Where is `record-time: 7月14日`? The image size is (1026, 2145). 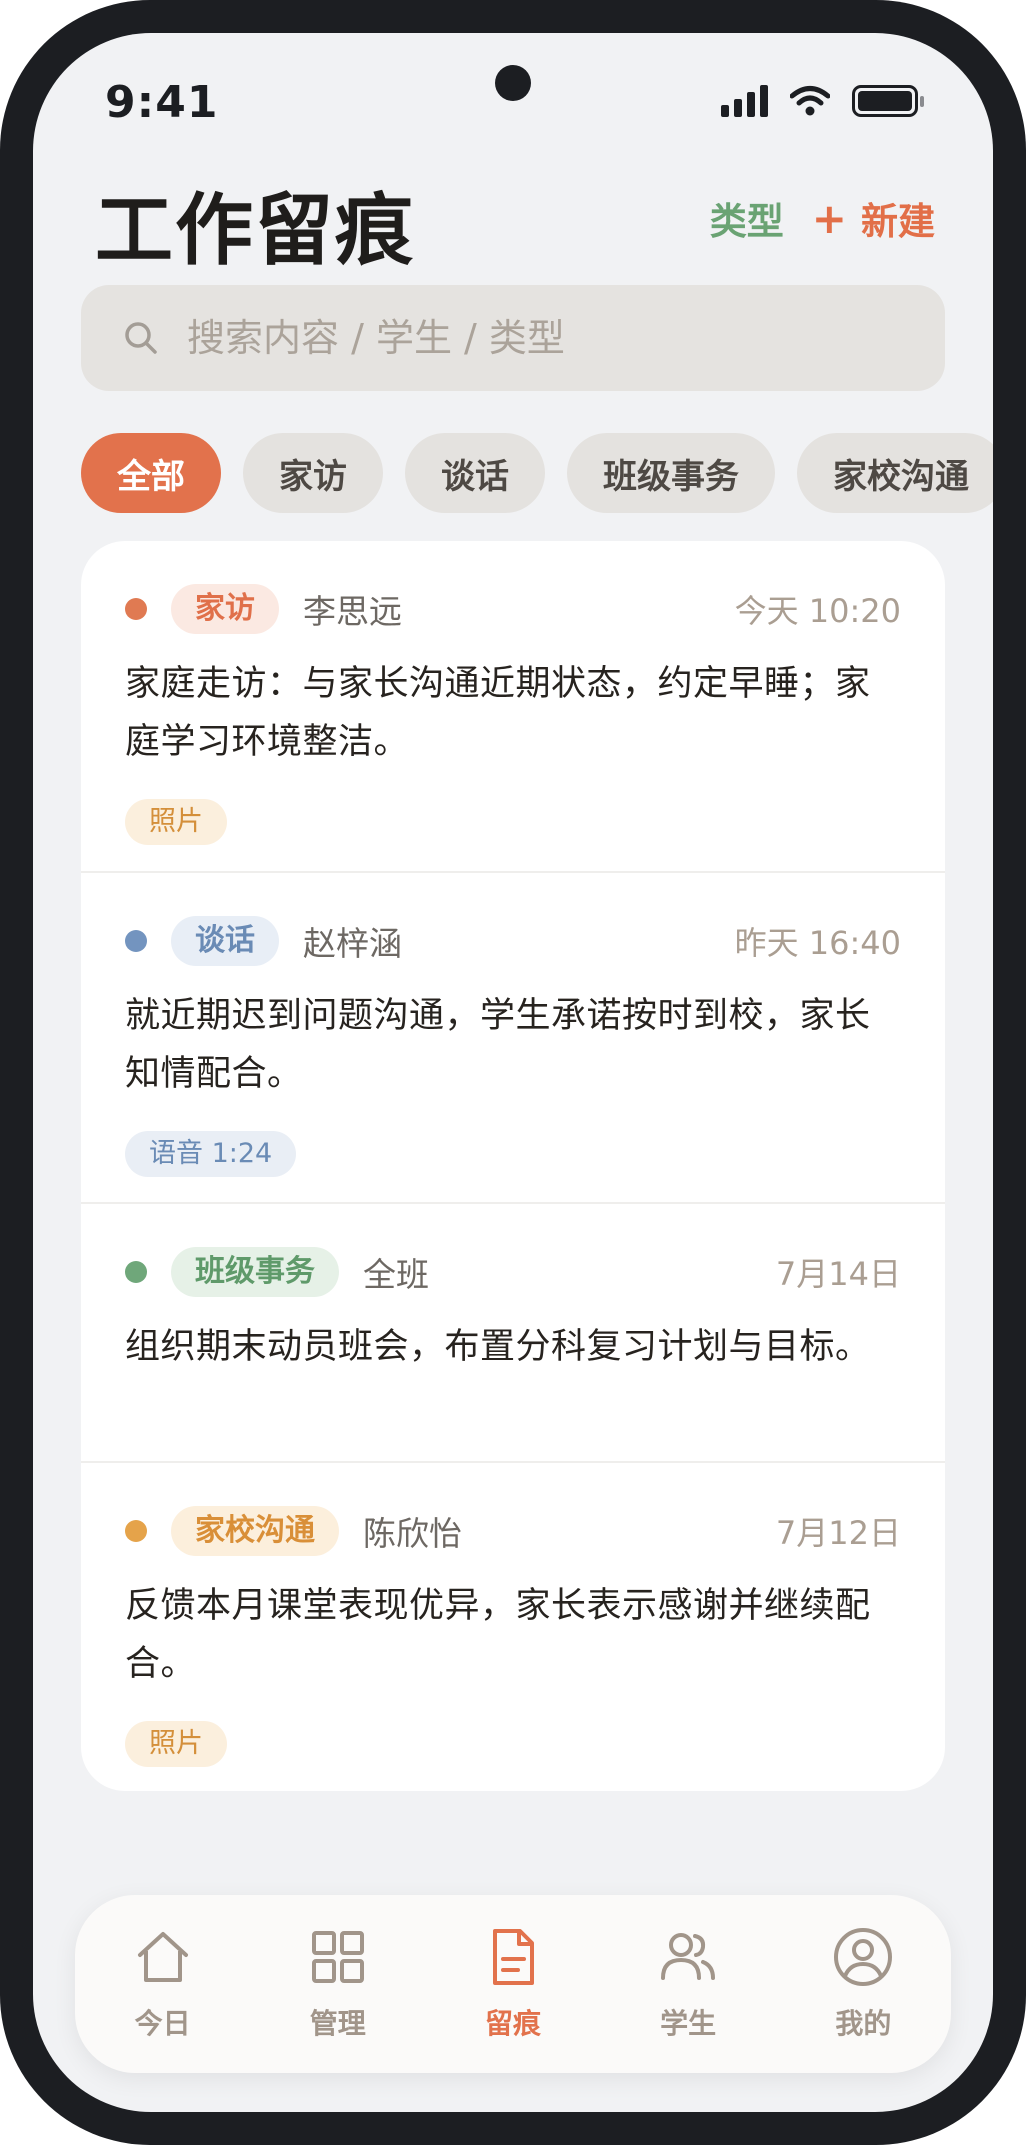
record-time: 7月14日 is located at coordinates (838, 1274).